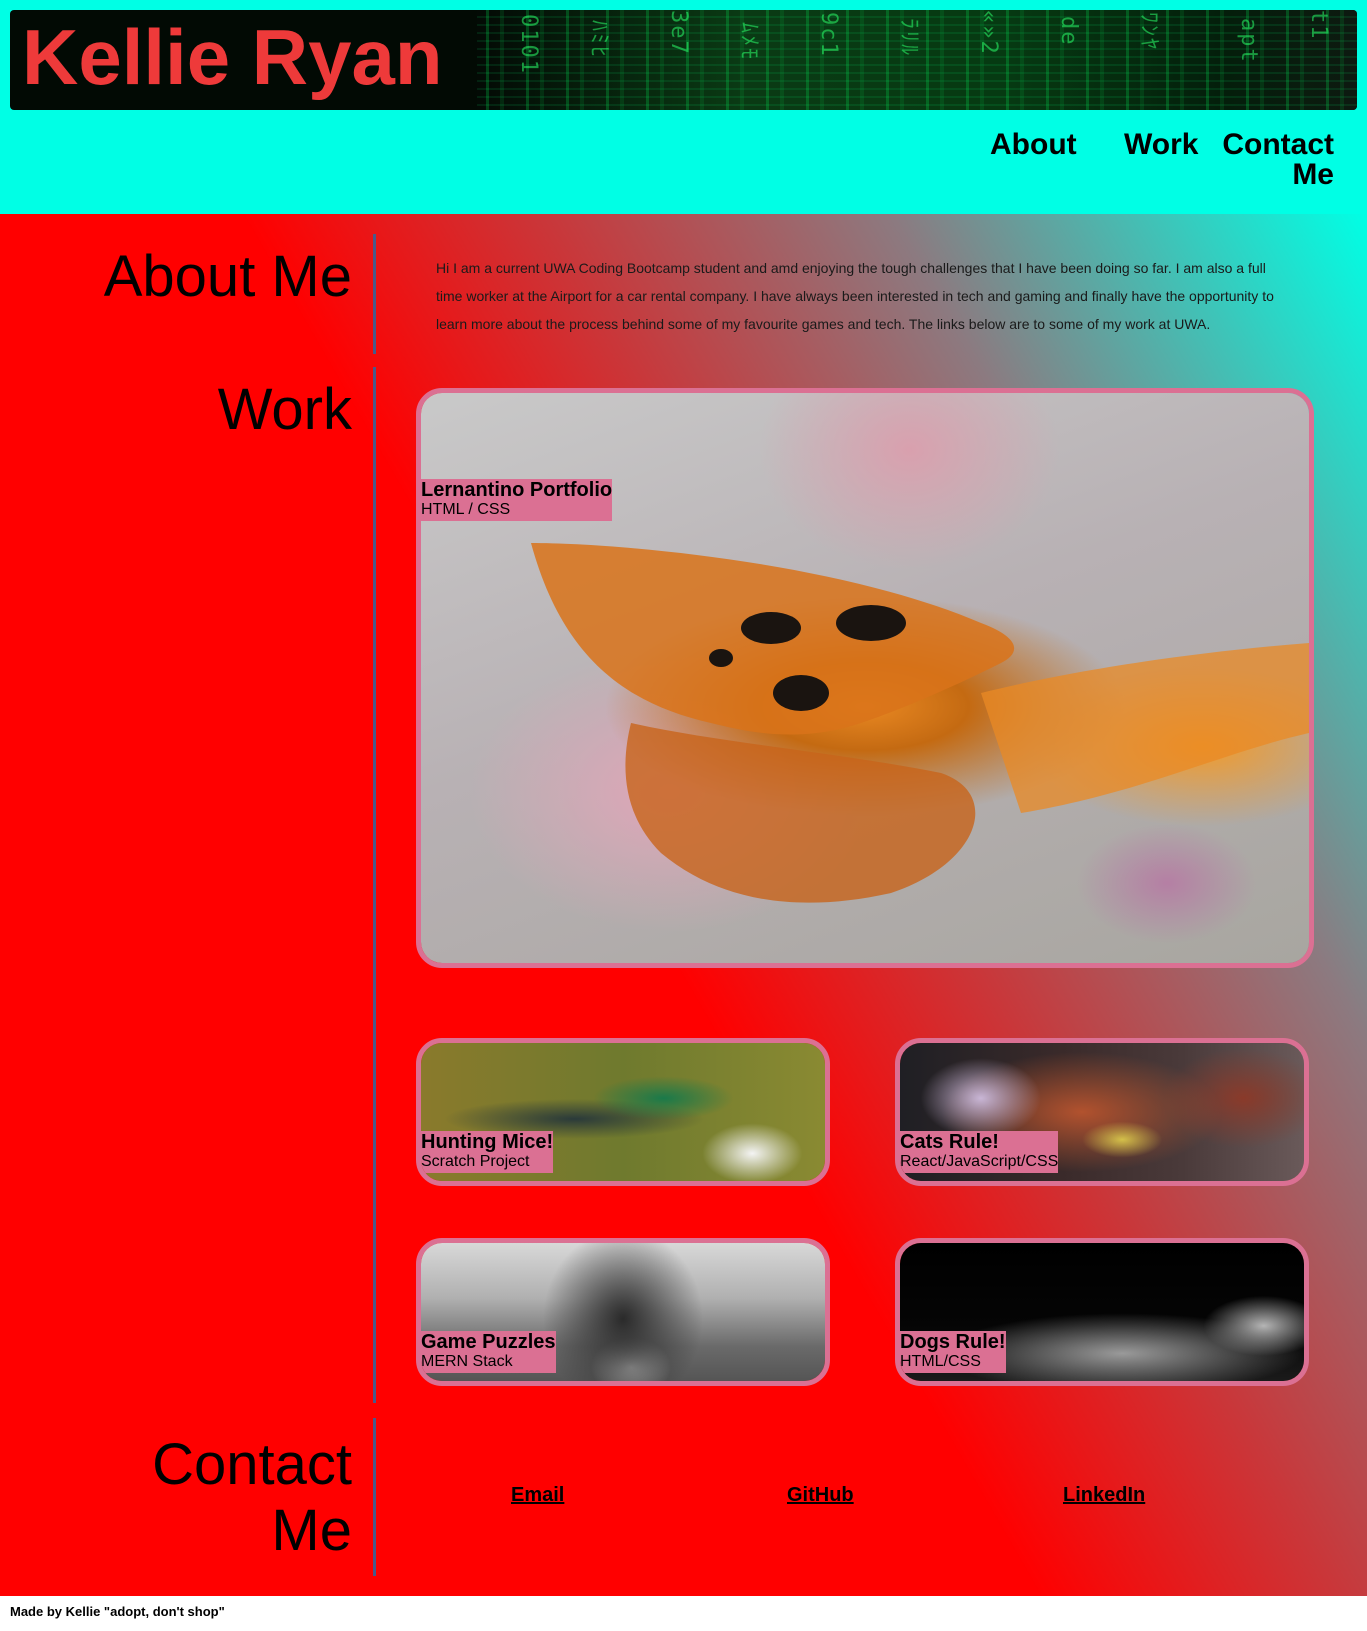  What do you see at coordinates (374, 1497) in the screenshot?
I see `contact-divider` at bounding box center [374, 1497].